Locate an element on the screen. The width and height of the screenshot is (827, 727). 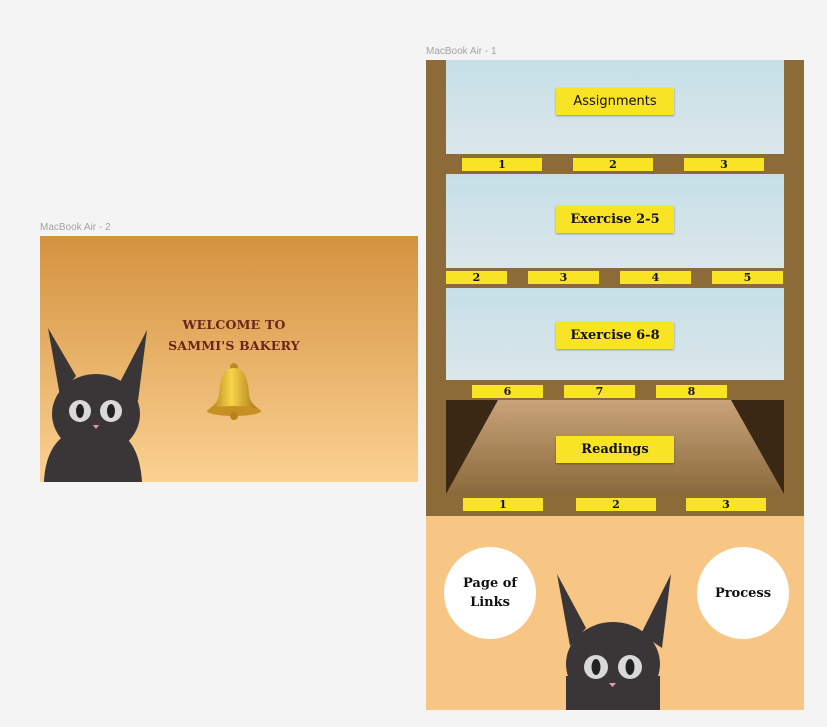
exercise-tab-2: 2 is located at coordinates (476, 277).